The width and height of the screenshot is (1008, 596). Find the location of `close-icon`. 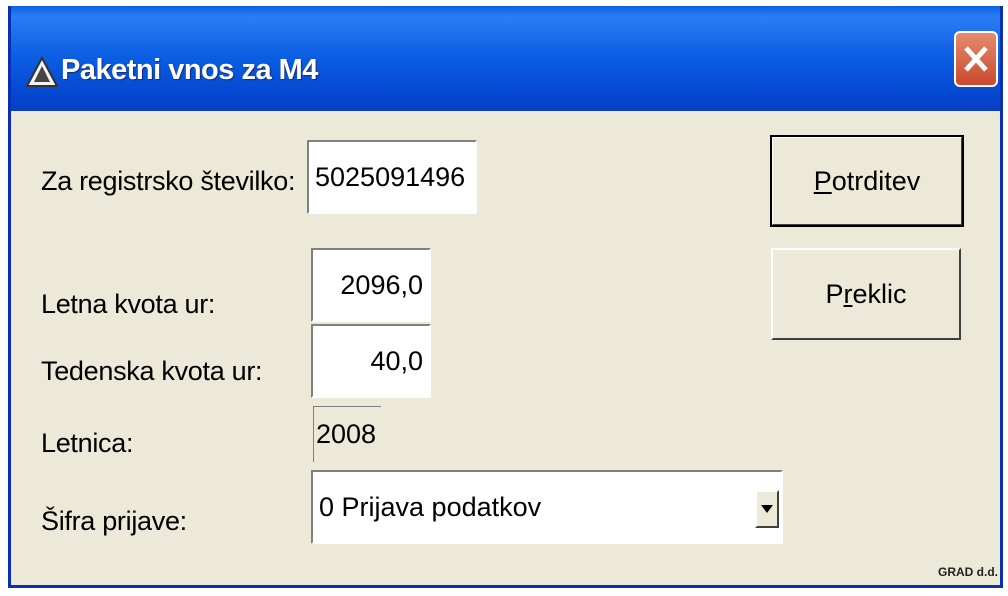

close-icon is located at coordinates (976, 59).